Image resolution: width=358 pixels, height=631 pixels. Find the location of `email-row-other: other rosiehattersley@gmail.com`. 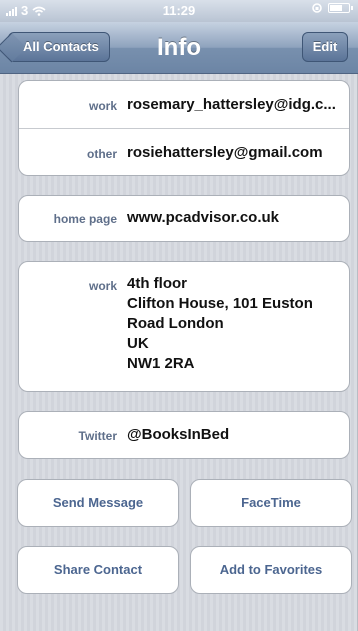

email-row-other: other rosiehattersley@gmail.com is located at coordinates (184, 151).